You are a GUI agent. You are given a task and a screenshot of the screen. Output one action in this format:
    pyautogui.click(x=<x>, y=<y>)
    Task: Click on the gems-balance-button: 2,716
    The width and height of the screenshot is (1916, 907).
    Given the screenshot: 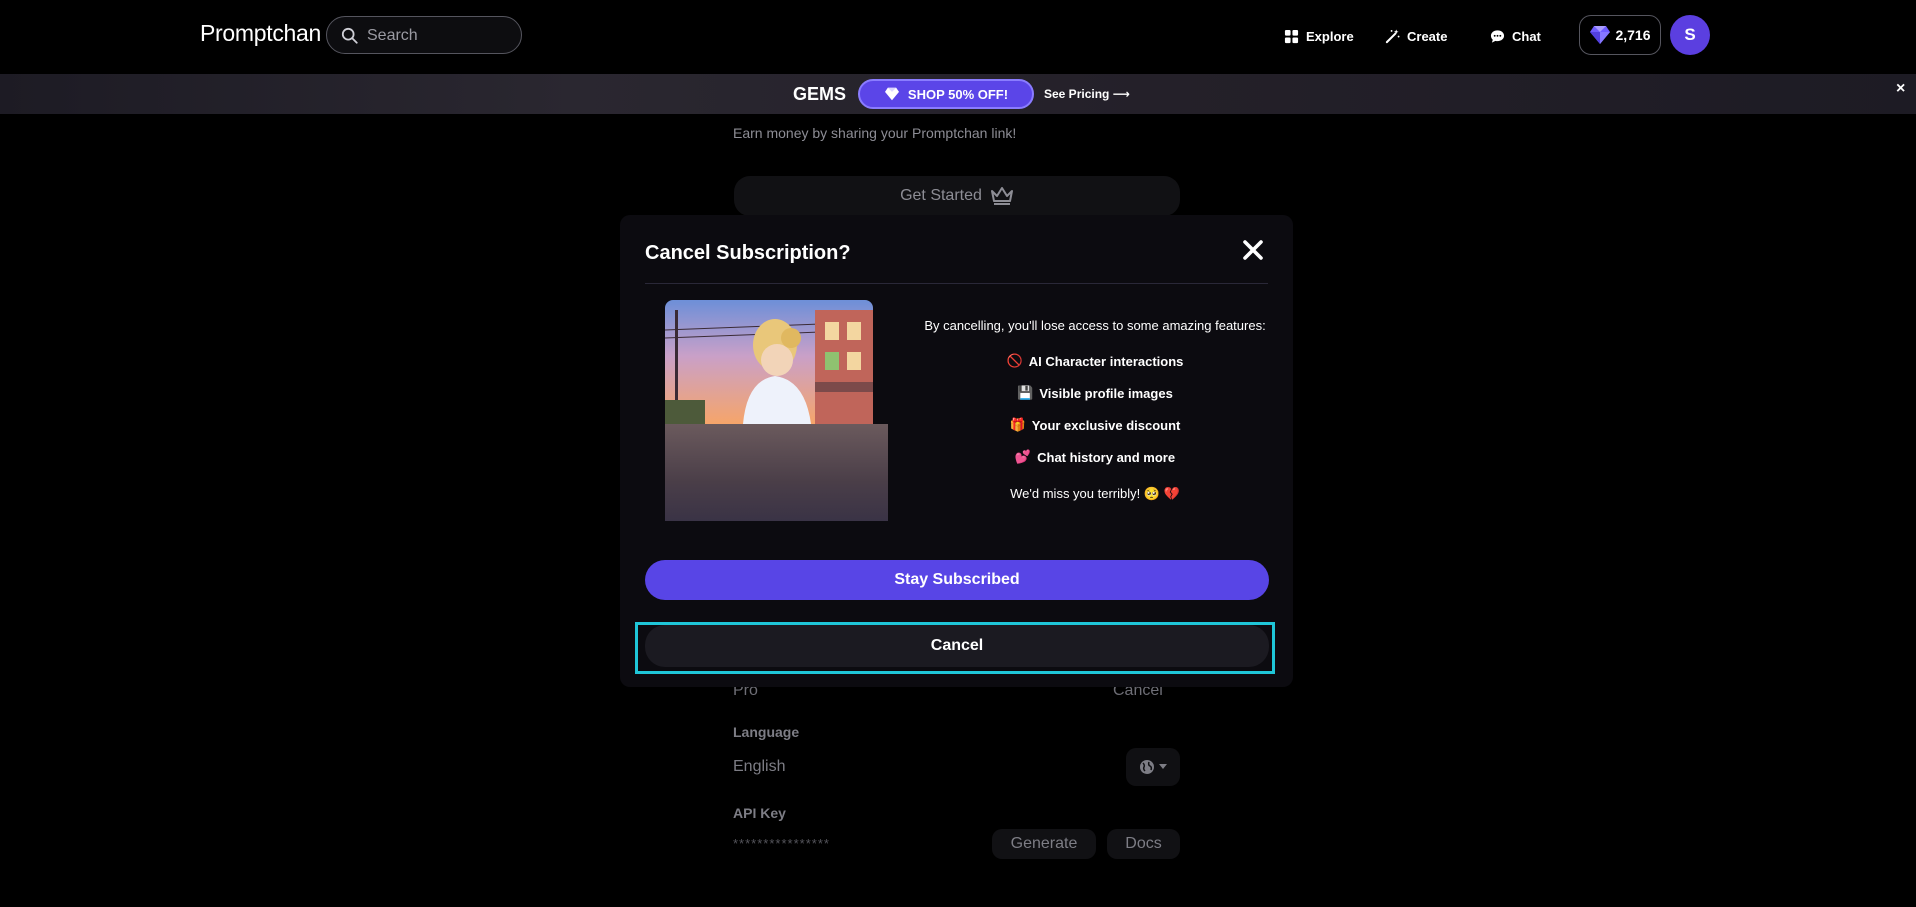 What is the action you would take?
    pyautogui.click(x=1620, y=35)
    